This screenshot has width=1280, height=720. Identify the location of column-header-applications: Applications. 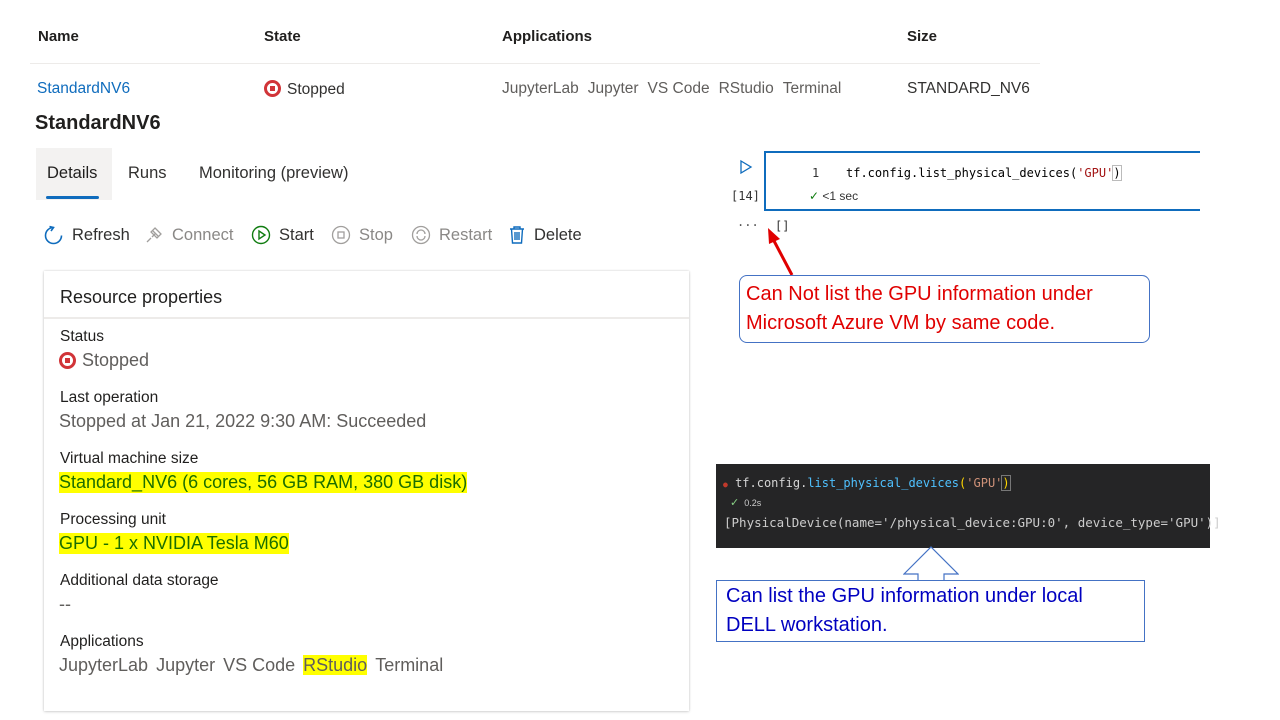
(547, 36).